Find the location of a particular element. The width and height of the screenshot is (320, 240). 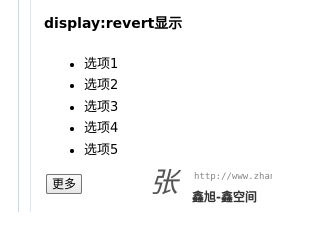

option-item-1: 选项1 is located at coordinates (101, 64).